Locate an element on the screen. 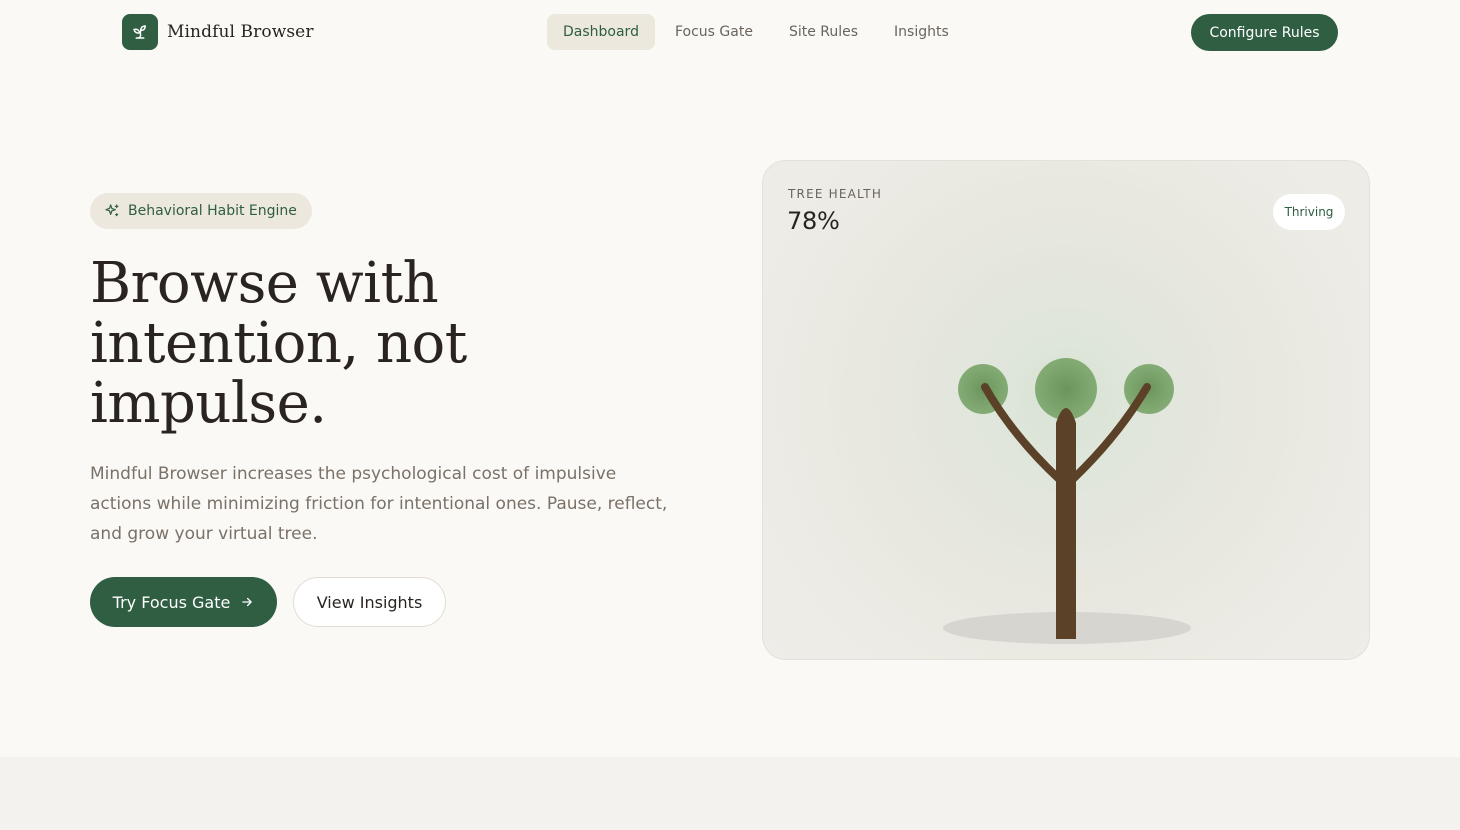 This screenshot has height=830, width=1460. hero-title: Browse with intention, not impulse. is located at coordinates (370, 344).